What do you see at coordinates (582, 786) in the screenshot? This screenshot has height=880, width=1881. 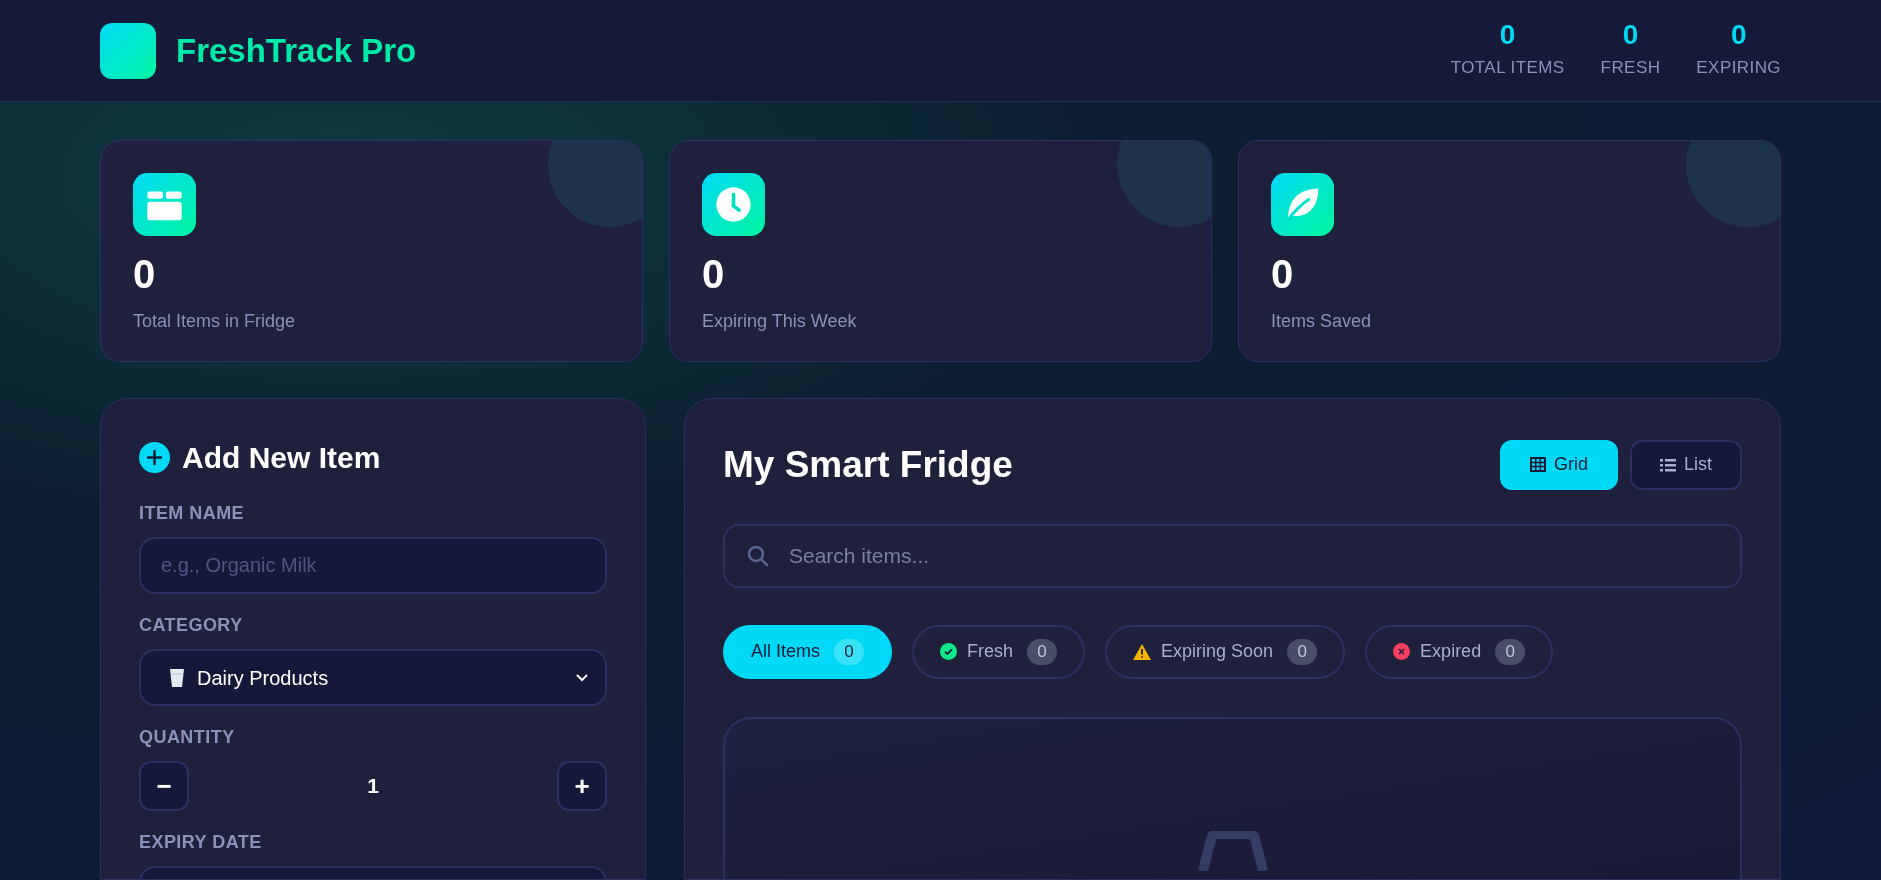 I see `increase-button: +` at bounding box center [582, 786].